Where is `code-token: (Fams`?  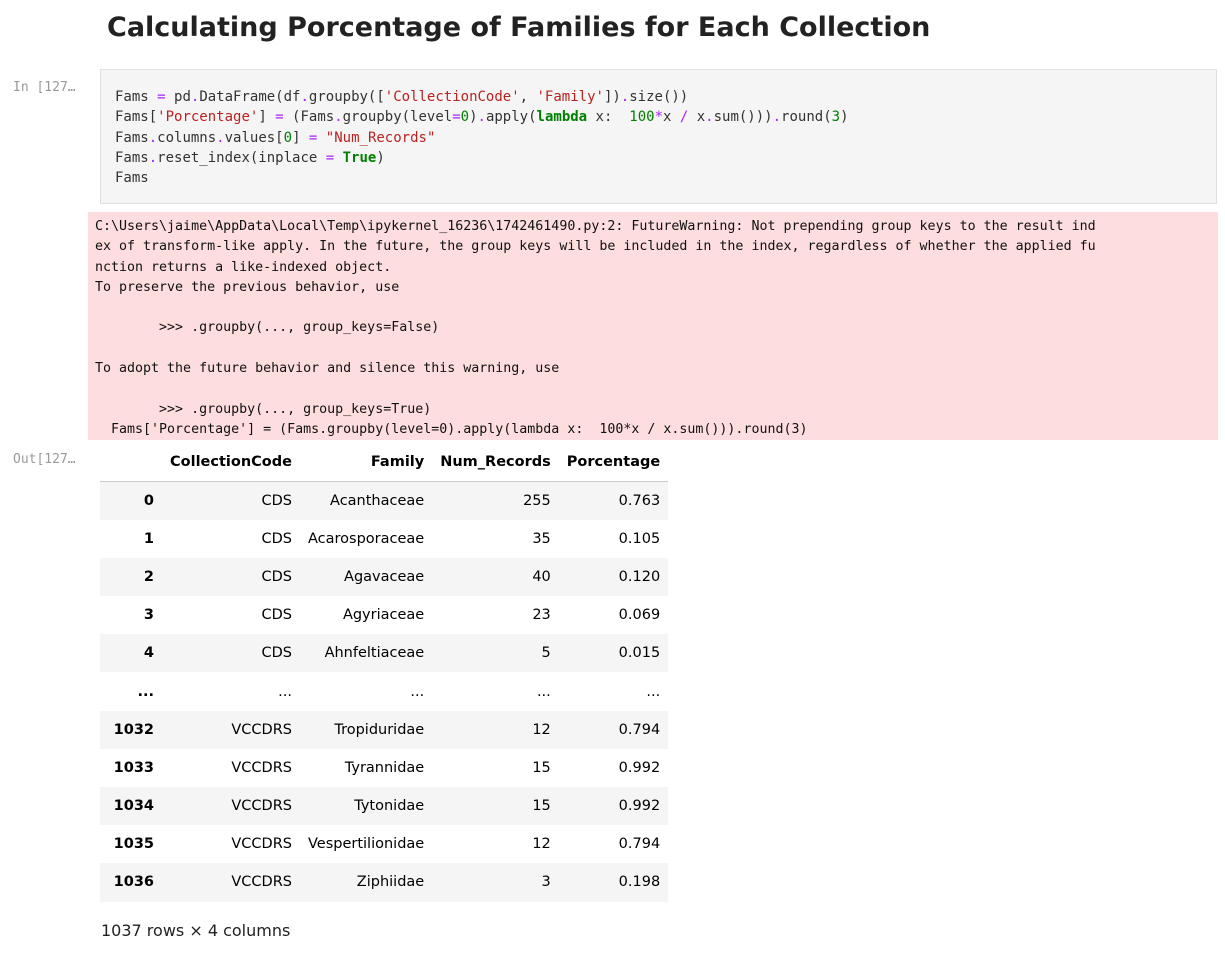
code-token: (Fams is located at coordinates (309, 117).